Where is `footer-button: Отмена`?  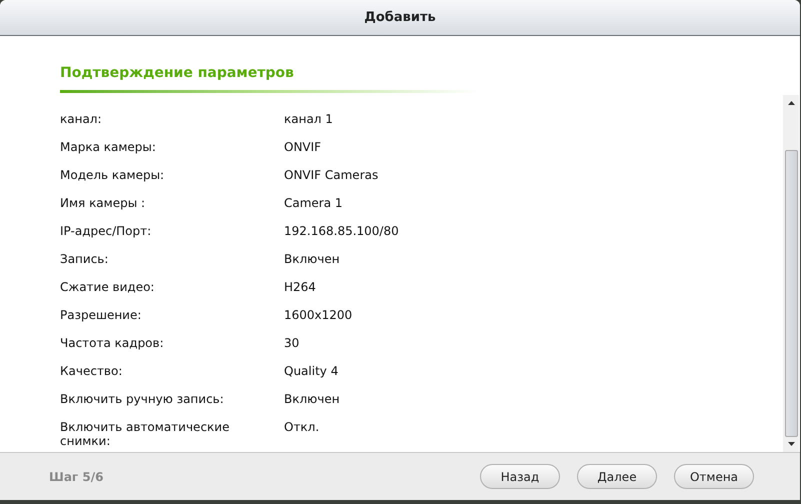 footer-button: Отмена is located at coordinates (714, 476).